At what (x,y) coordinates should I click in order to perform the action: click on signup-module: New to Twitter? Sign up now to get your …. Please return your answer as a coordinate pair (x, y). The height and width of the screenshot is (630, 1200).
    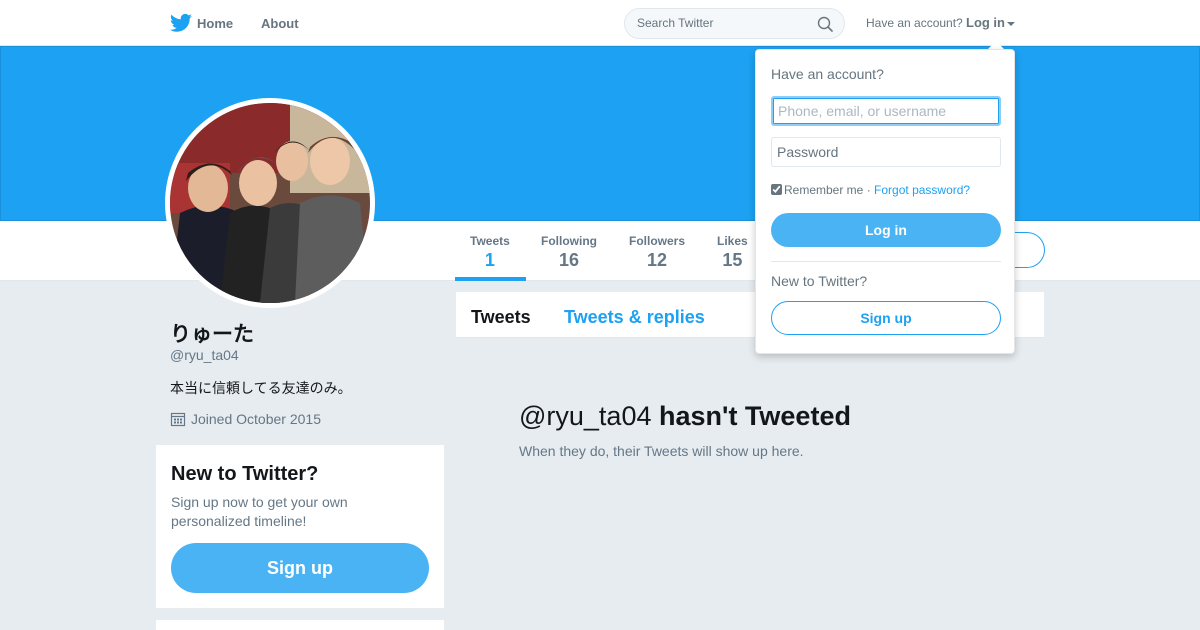
    Looking at the image, I should click on (300, 526).